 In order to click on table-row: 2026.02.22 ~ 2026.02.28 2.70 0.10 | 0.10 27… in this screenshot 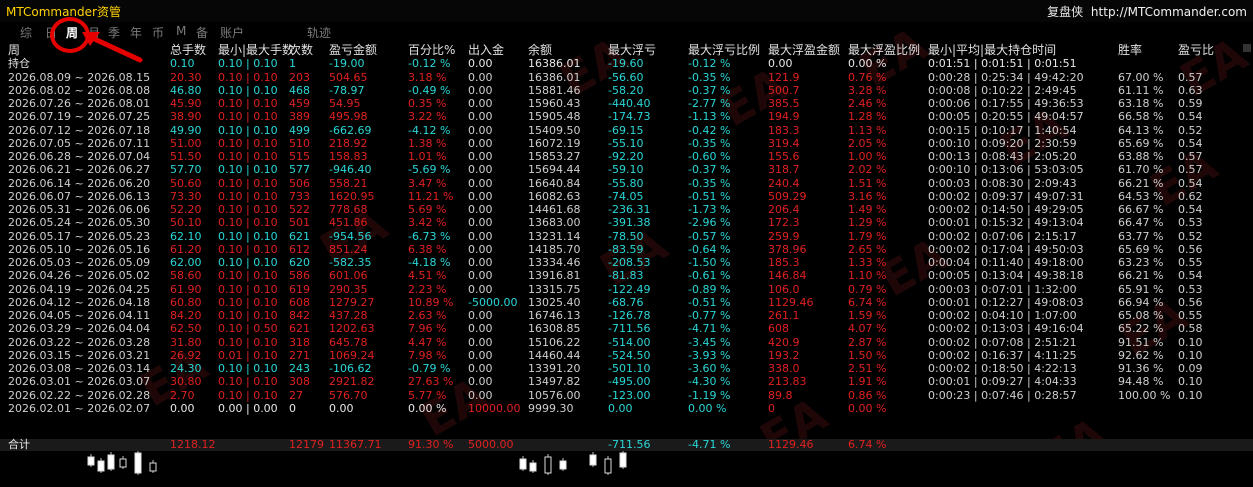, I will do `click(626, 395)`.